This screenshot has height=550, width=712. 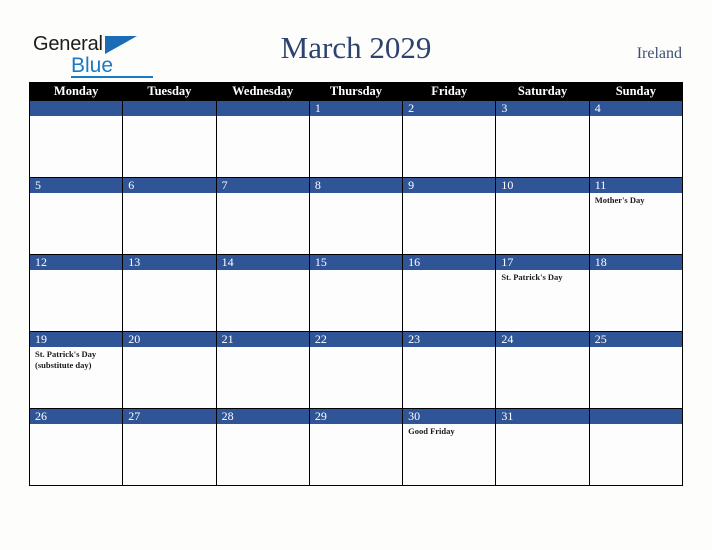 I want to click on calendar-day-cell: 17 St. Patrick's Day, so click(x=542, y=293).